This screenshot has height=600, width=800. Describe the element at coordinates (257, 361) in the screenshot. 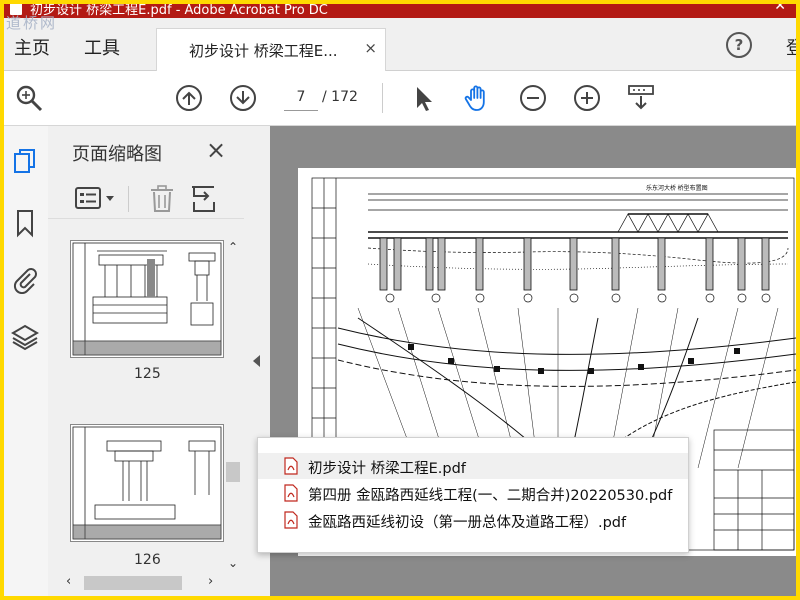

I see `collapse-arrow-icon` at that location.